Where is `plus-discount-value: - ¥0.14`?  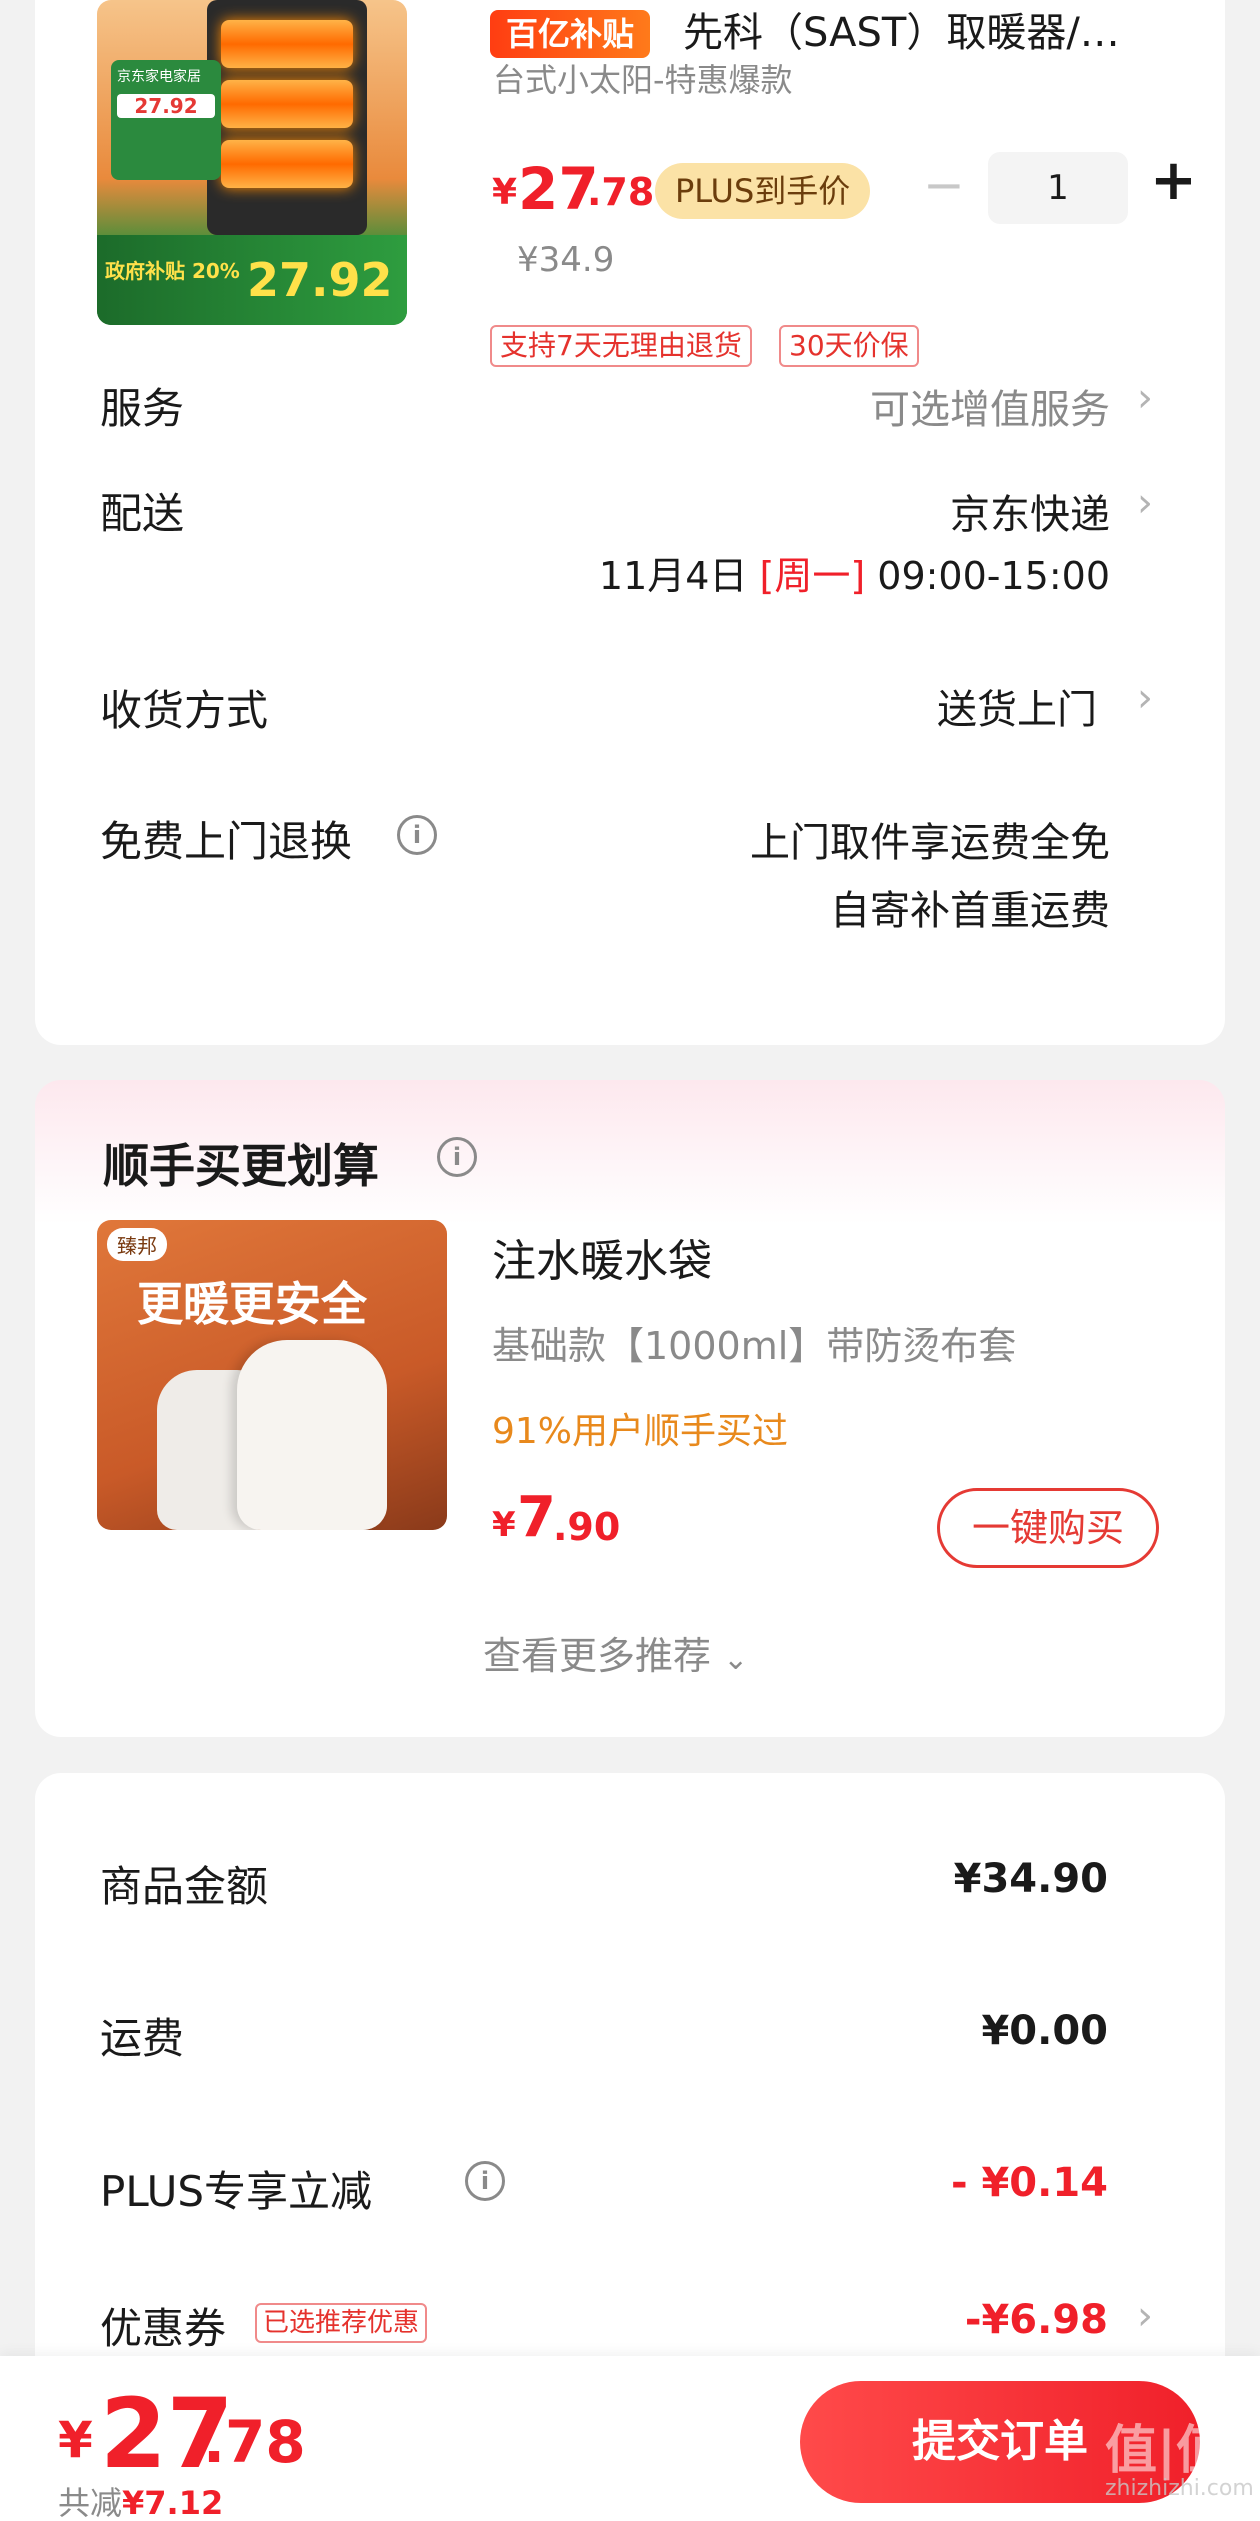 plus-discount-value: - ¥0.14 is located at coordinates (1029, 2183).